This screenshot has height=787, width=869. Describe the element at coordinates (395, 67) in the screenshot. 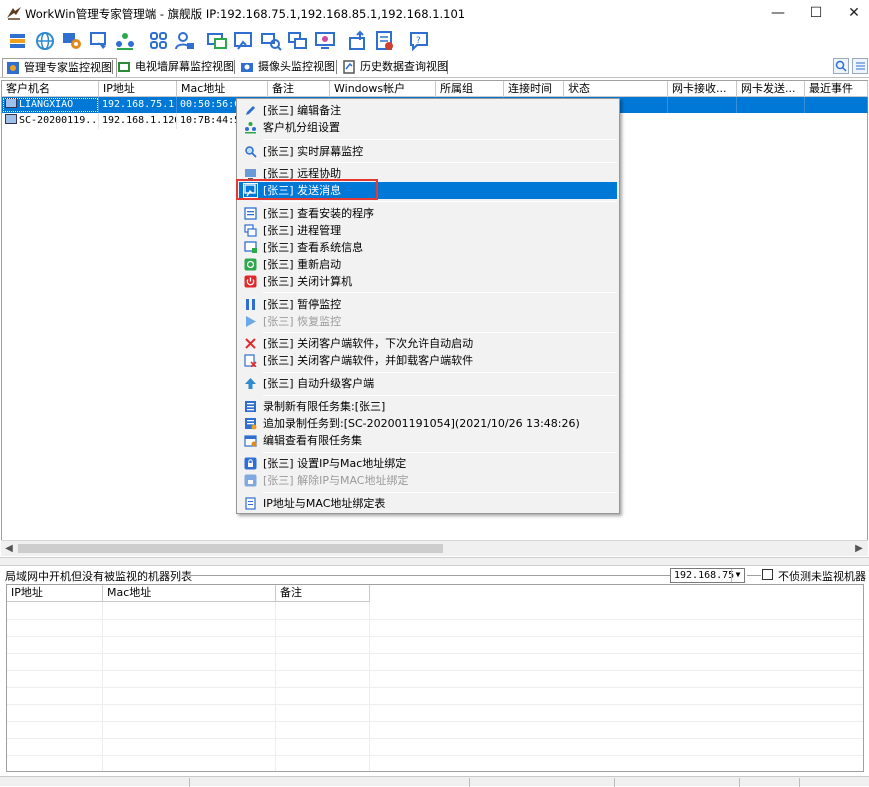

I see `tab-history-view: 历史数据查询视图` at that location.